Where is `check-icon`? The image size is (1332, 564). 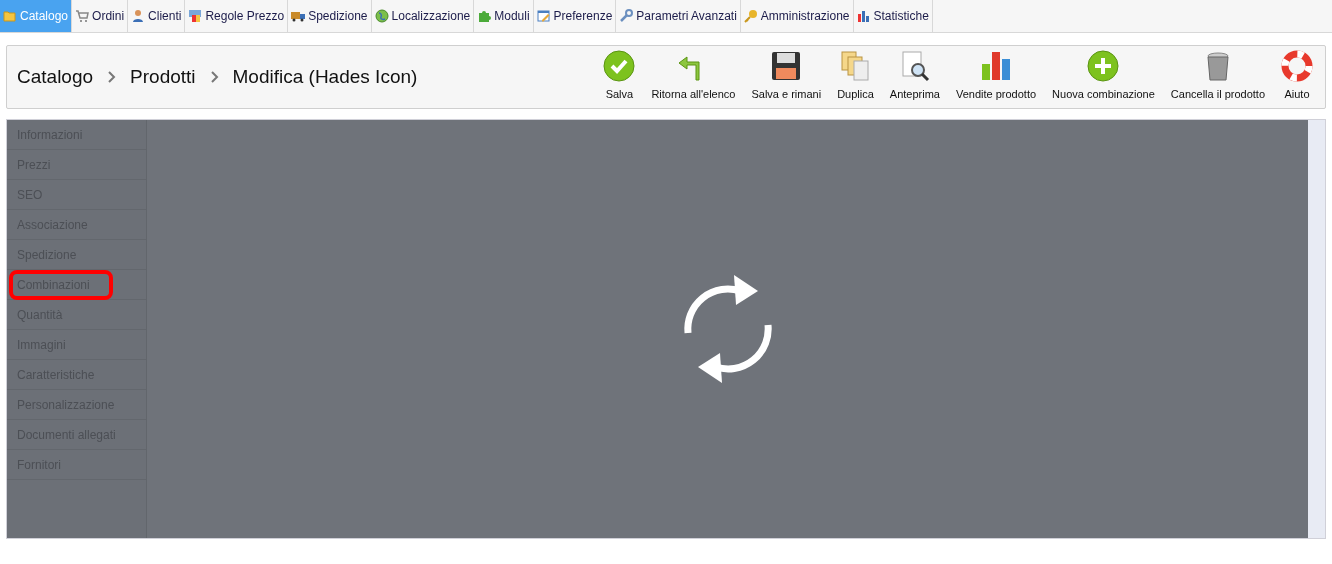 check-icon is located at coordinates (619, 65).